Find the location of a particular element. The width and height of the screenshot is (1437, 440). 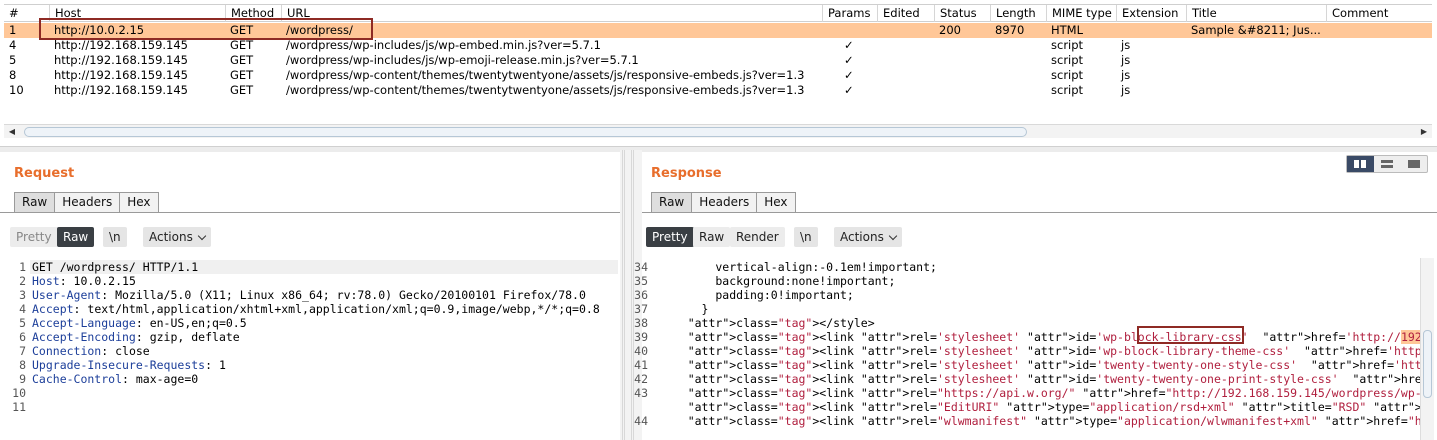

cell-ext: js is located at coordinates (1126, 75).